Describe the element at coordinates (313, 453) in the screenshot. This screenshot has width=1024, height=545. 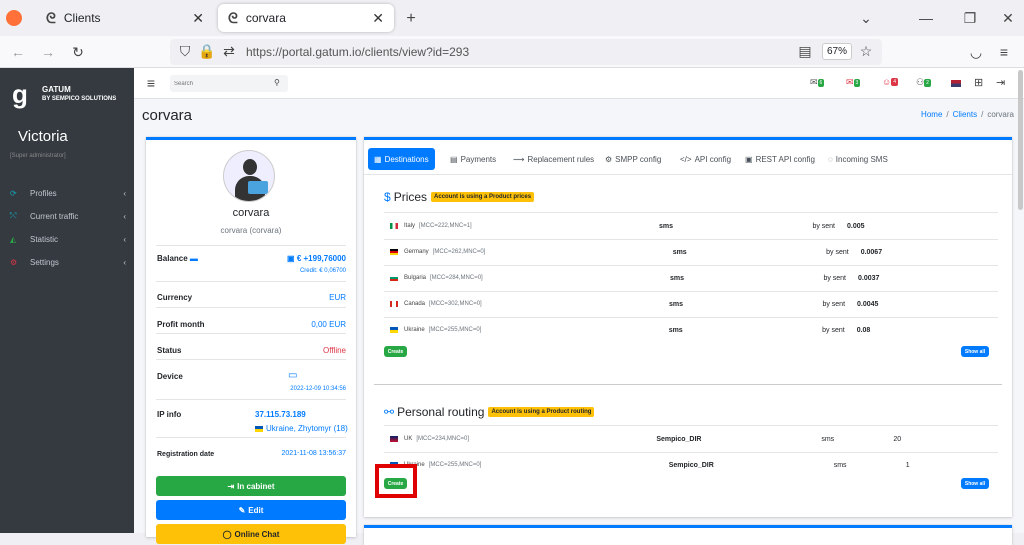
I see `registration-value: 2021-11-08 13:56:37` at that location.